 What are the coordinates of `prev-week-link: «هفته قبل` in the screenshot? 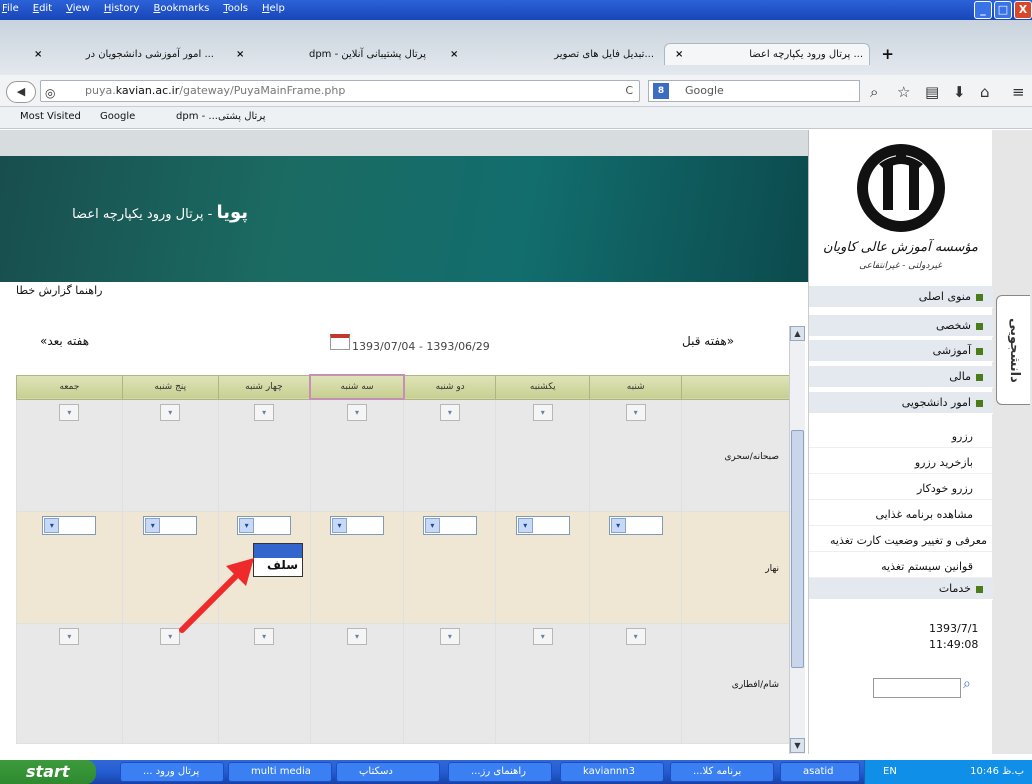 It's located at (708, 341).